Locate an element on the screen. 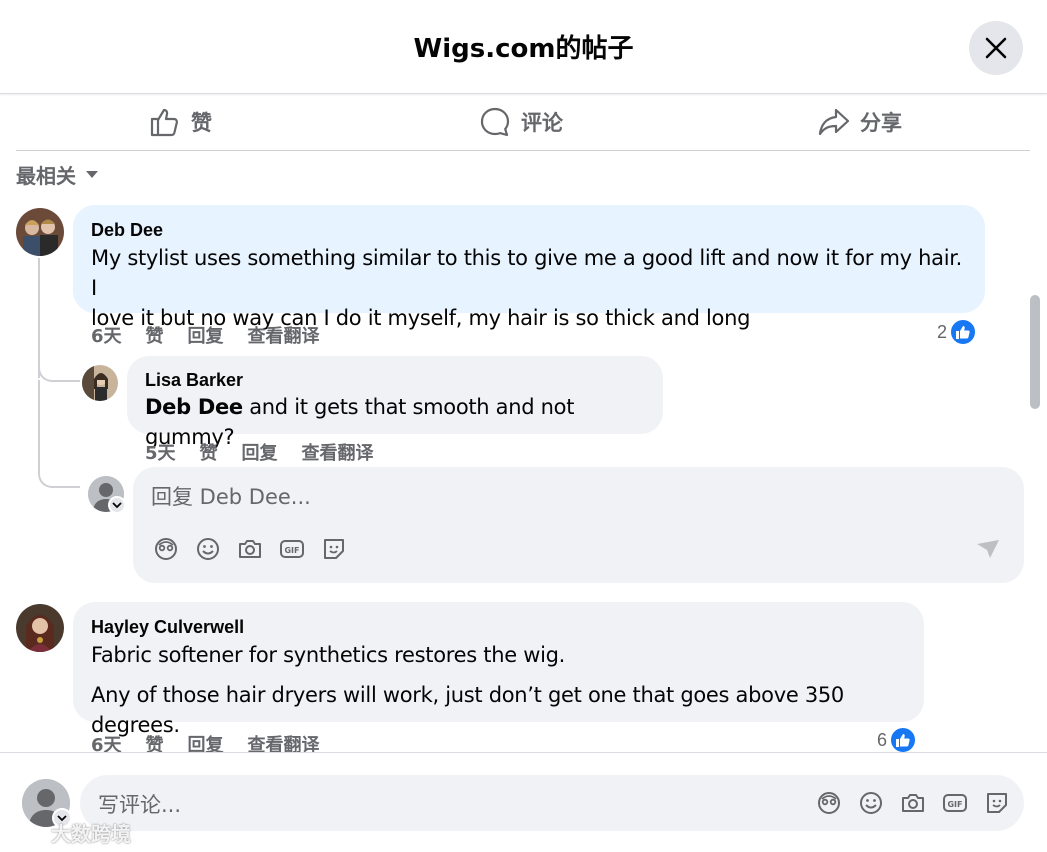  share-arrow-icon is located at coordinates (834, 122).